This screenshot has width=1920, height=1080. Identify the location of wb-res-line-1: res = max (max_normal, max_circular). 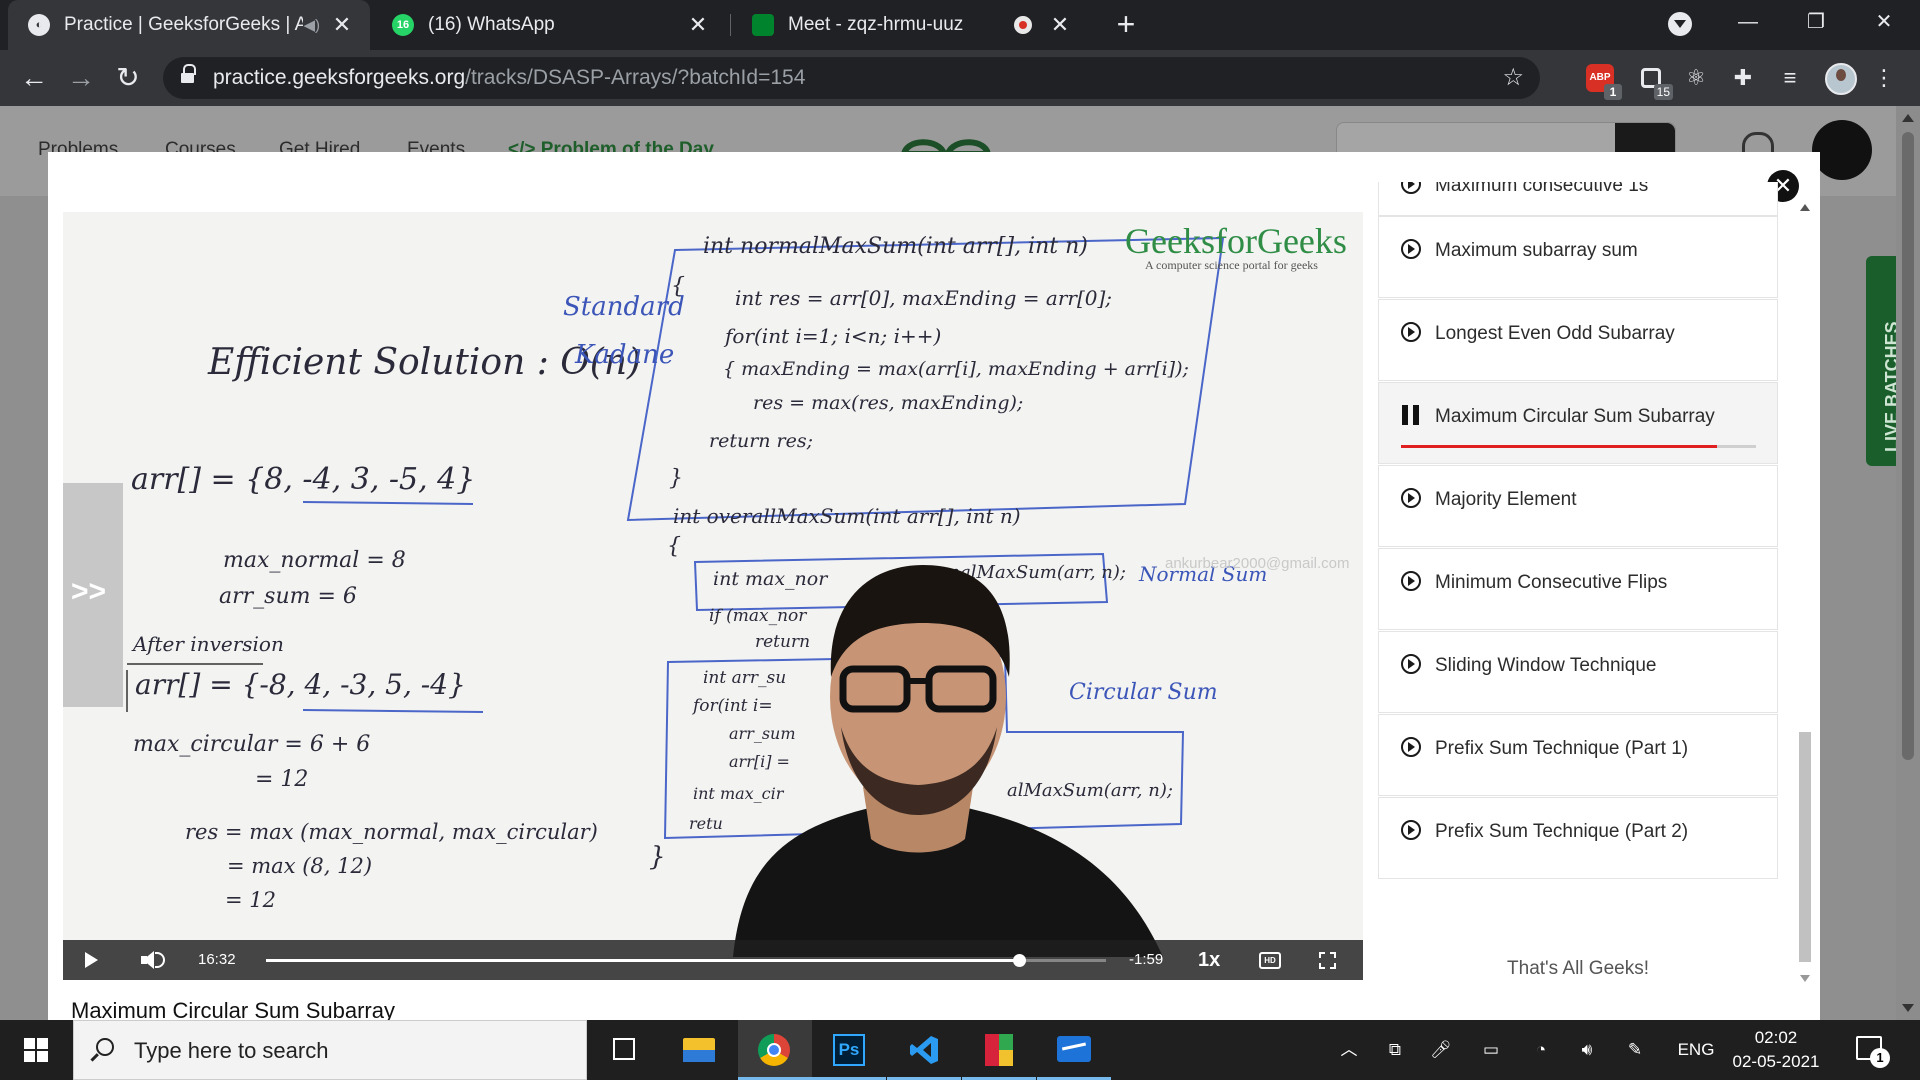
(391, 832).